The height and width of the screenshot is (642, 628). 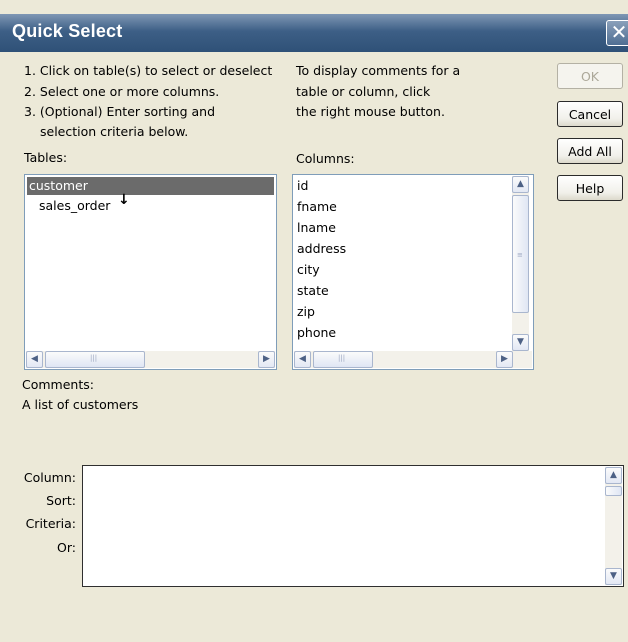 I want to click on close-icon: ✕, so click(x=619, y=32).